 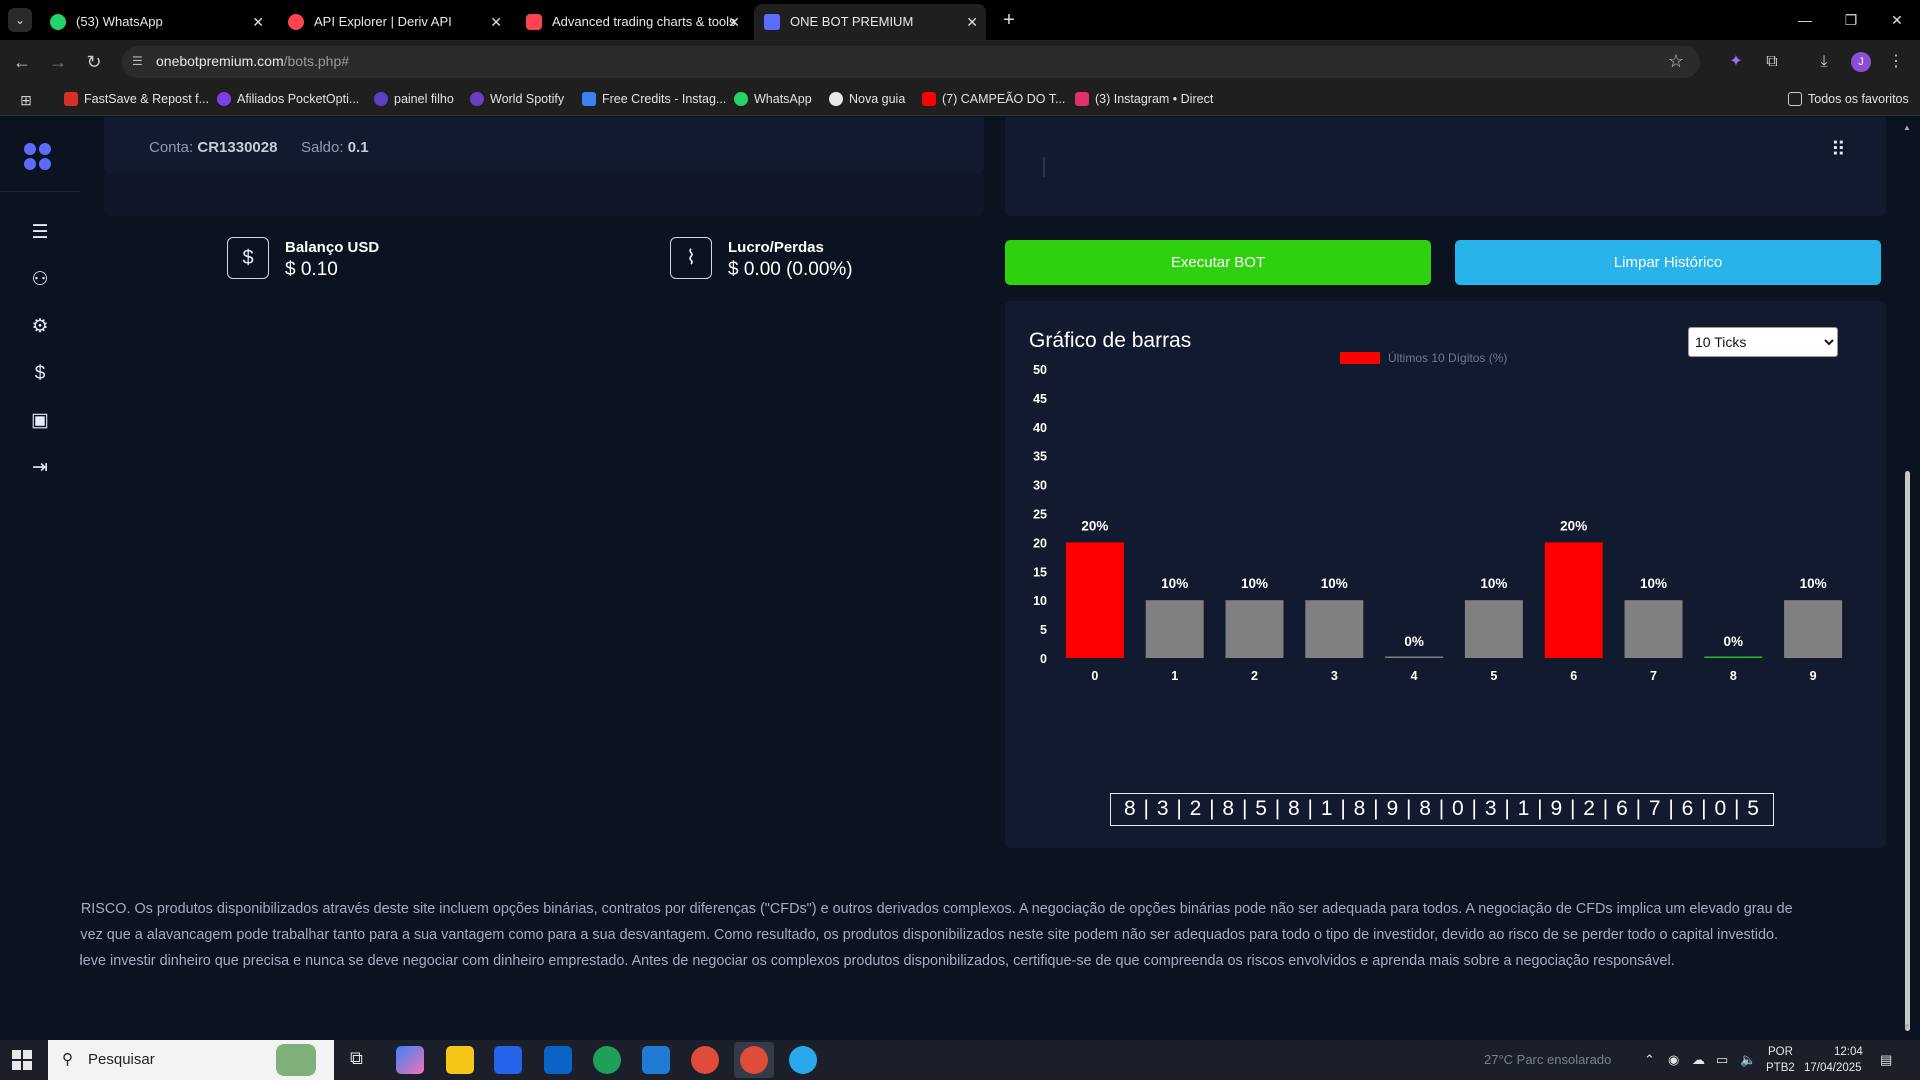 I want to click on all-bookmarks: Todos os favoritos, so click(x=1848, y=99).